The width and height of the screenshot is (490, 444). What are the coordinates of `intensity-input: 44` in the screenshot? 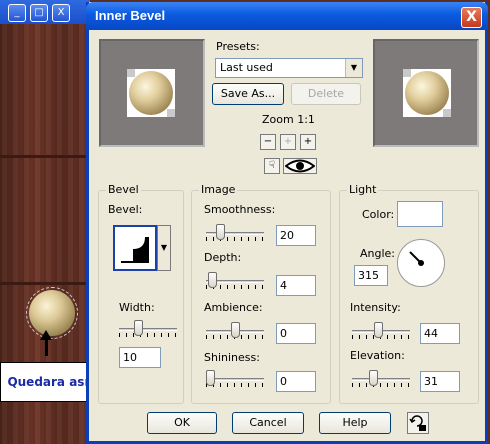 It's located at (440, 333).